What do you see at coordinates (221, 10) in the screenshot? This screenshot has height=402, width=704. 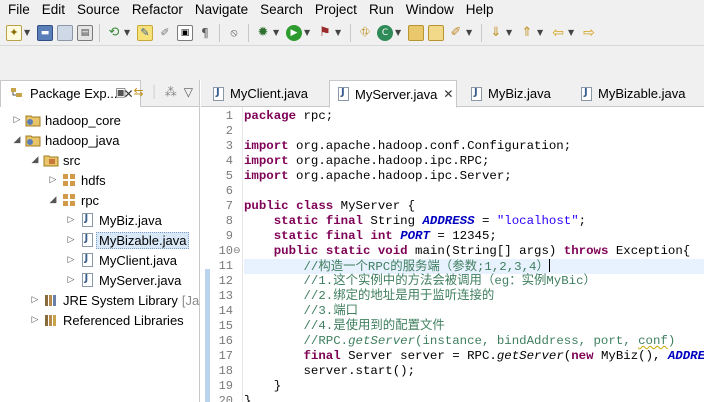 I see `menu-navigate: Navigate` at bounding box center [221, 10].